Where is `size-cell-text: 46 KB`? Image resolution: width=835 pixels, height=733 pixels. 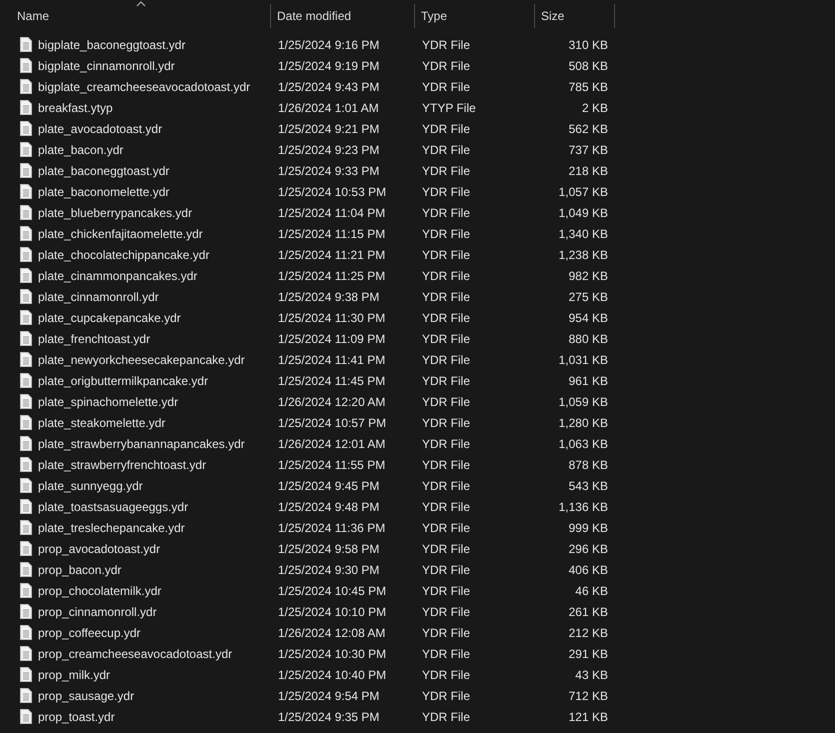 size-cell-text: 46 KB is located at coordinates (591, 591).